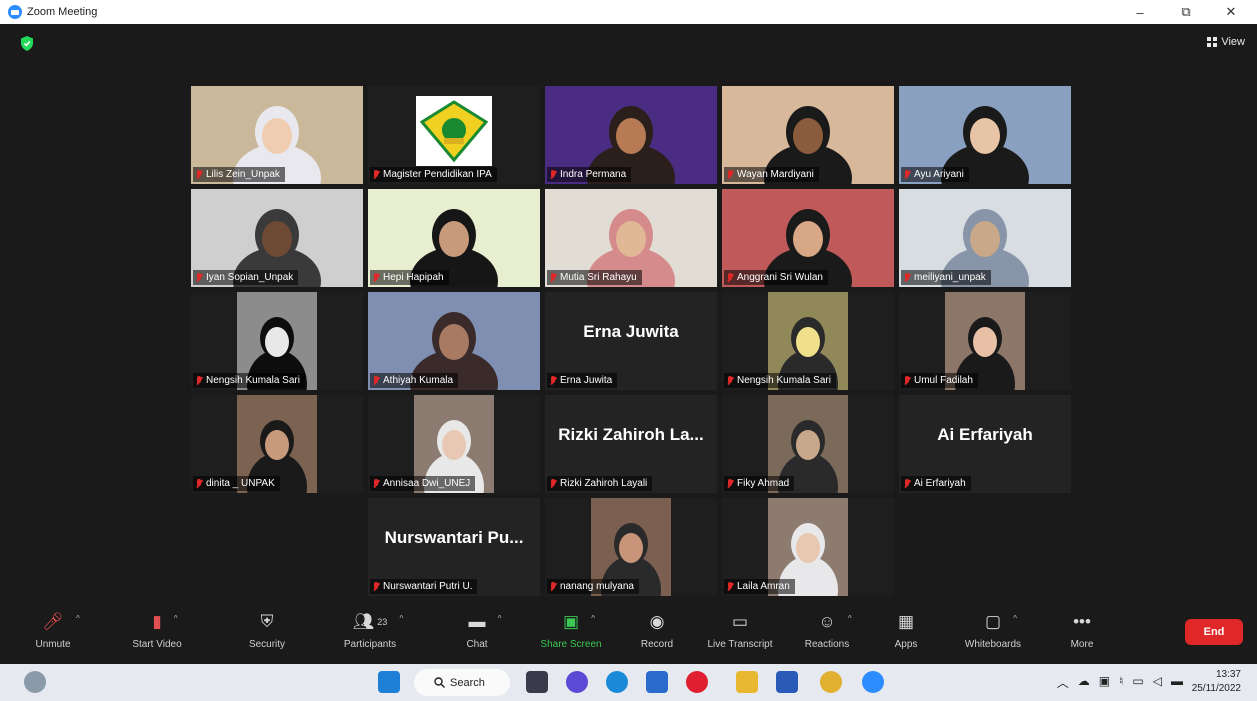  I want to click on participant-tile: Fiky Ahmad, so click(808, 444).